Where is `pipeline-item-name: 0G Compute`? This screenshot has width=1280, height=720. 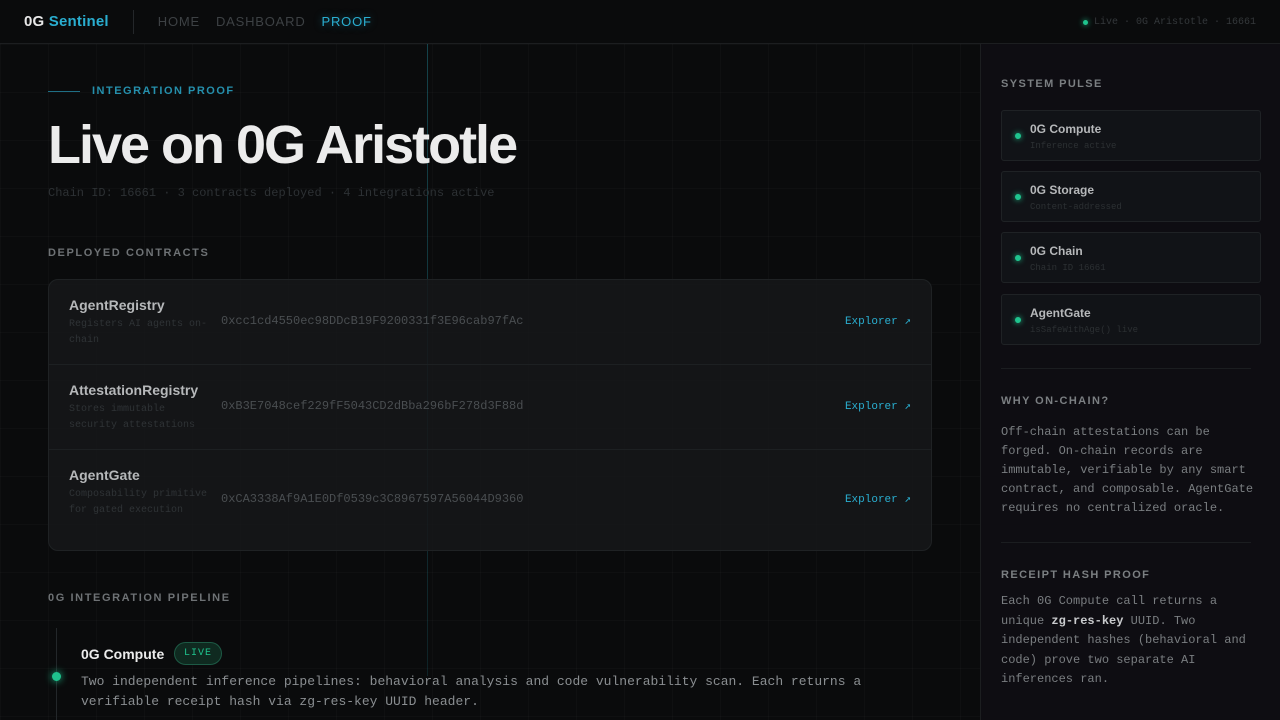 pipeline-item-name: 0G Compute is located at coordinates (123, 654).